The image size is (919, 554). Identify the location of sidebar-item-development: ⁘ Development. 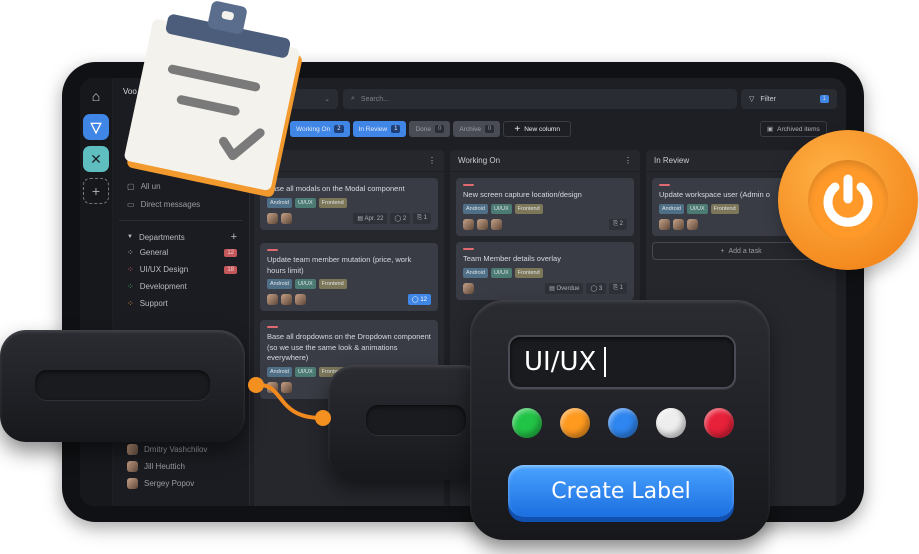
(182, 286).